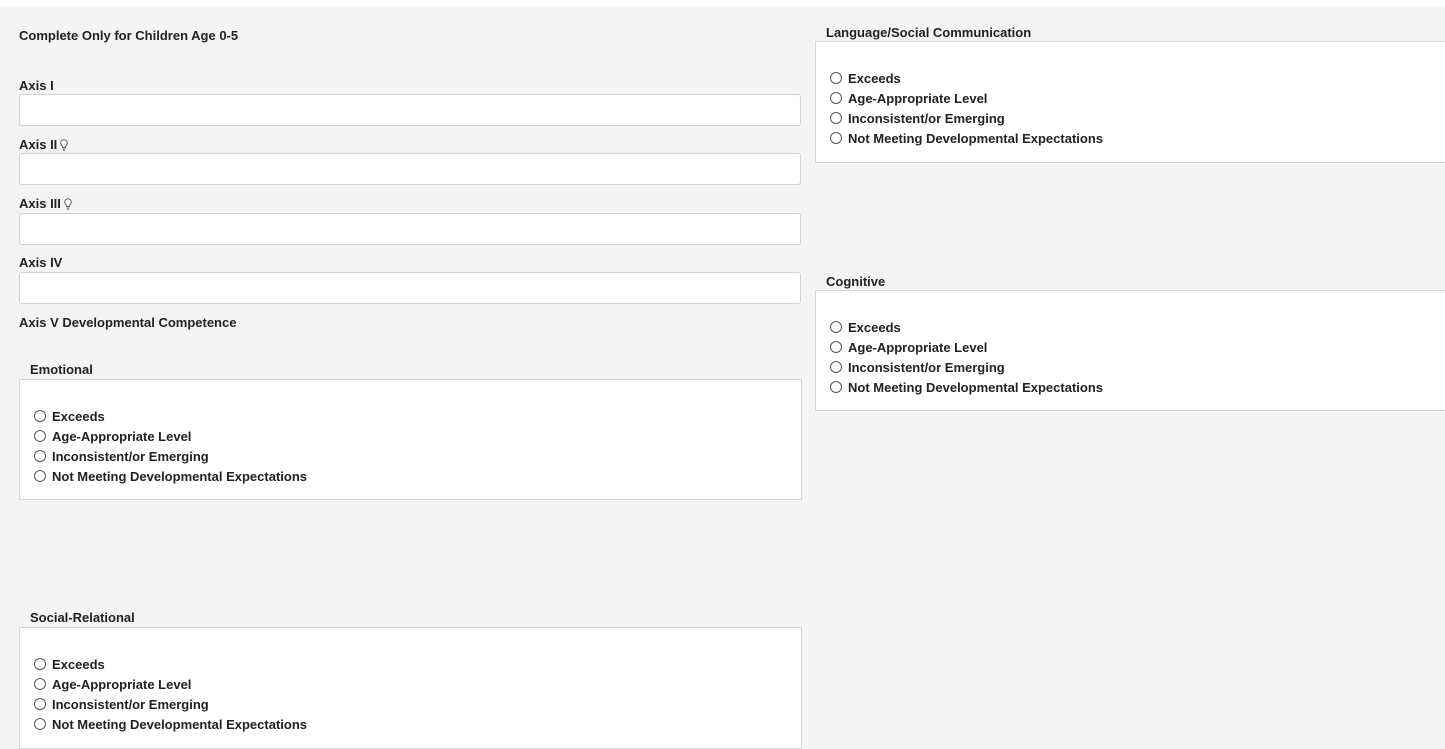 This screenshot has width=1445, height=749. Describe the element at coordinates (966, 138) in the screenshot. I see `language-option-not-meeting: Not Meeting Developmental Expectations` at that location.